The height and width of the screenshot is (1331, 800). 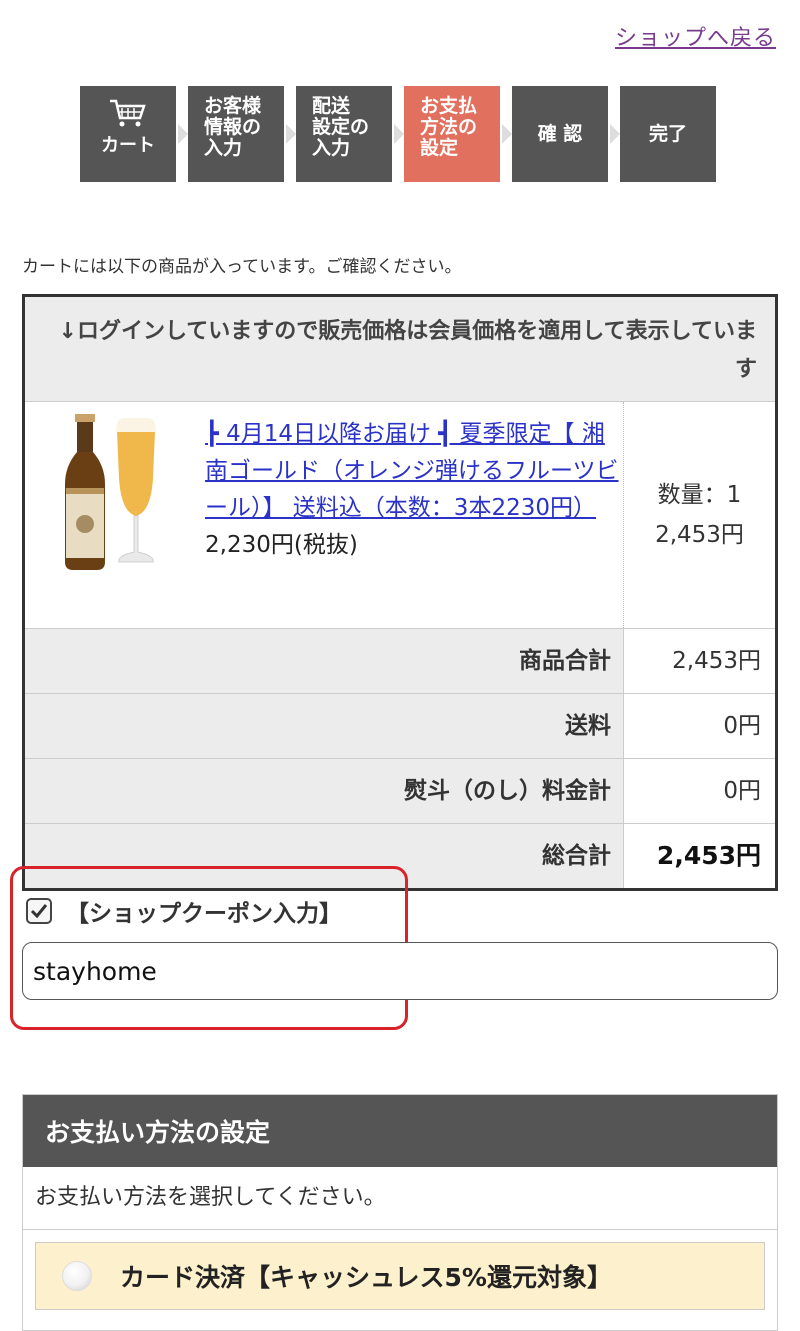 I want to click on cart-intro-text: カートには以下の商品が入っています。ご確認ください。, so click(x=242, y=267).